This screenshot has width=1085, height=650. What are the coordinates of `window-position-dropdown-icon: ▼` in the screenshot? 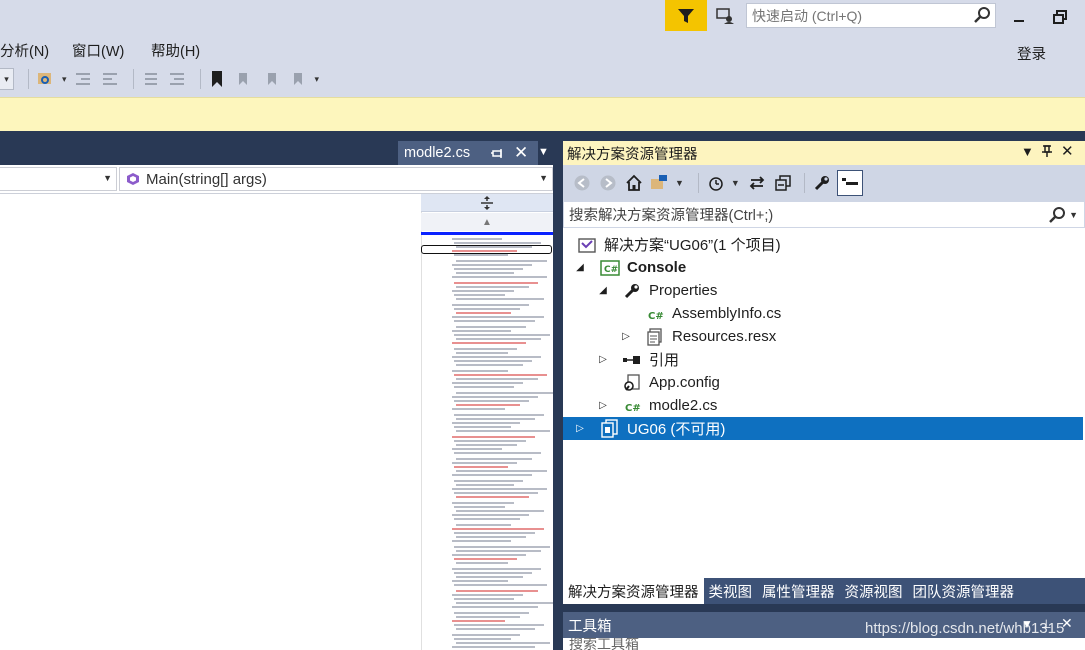 It's located at (1027, 151).